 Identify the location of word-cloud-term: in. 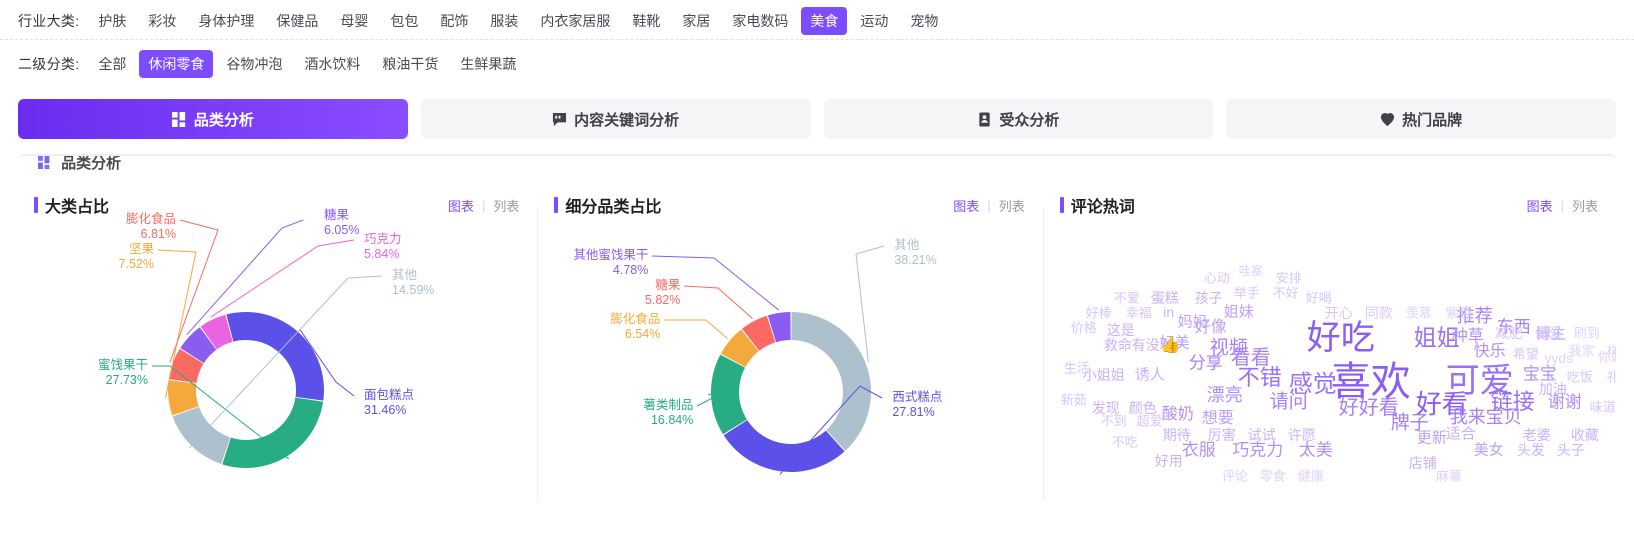
(1168, 312).